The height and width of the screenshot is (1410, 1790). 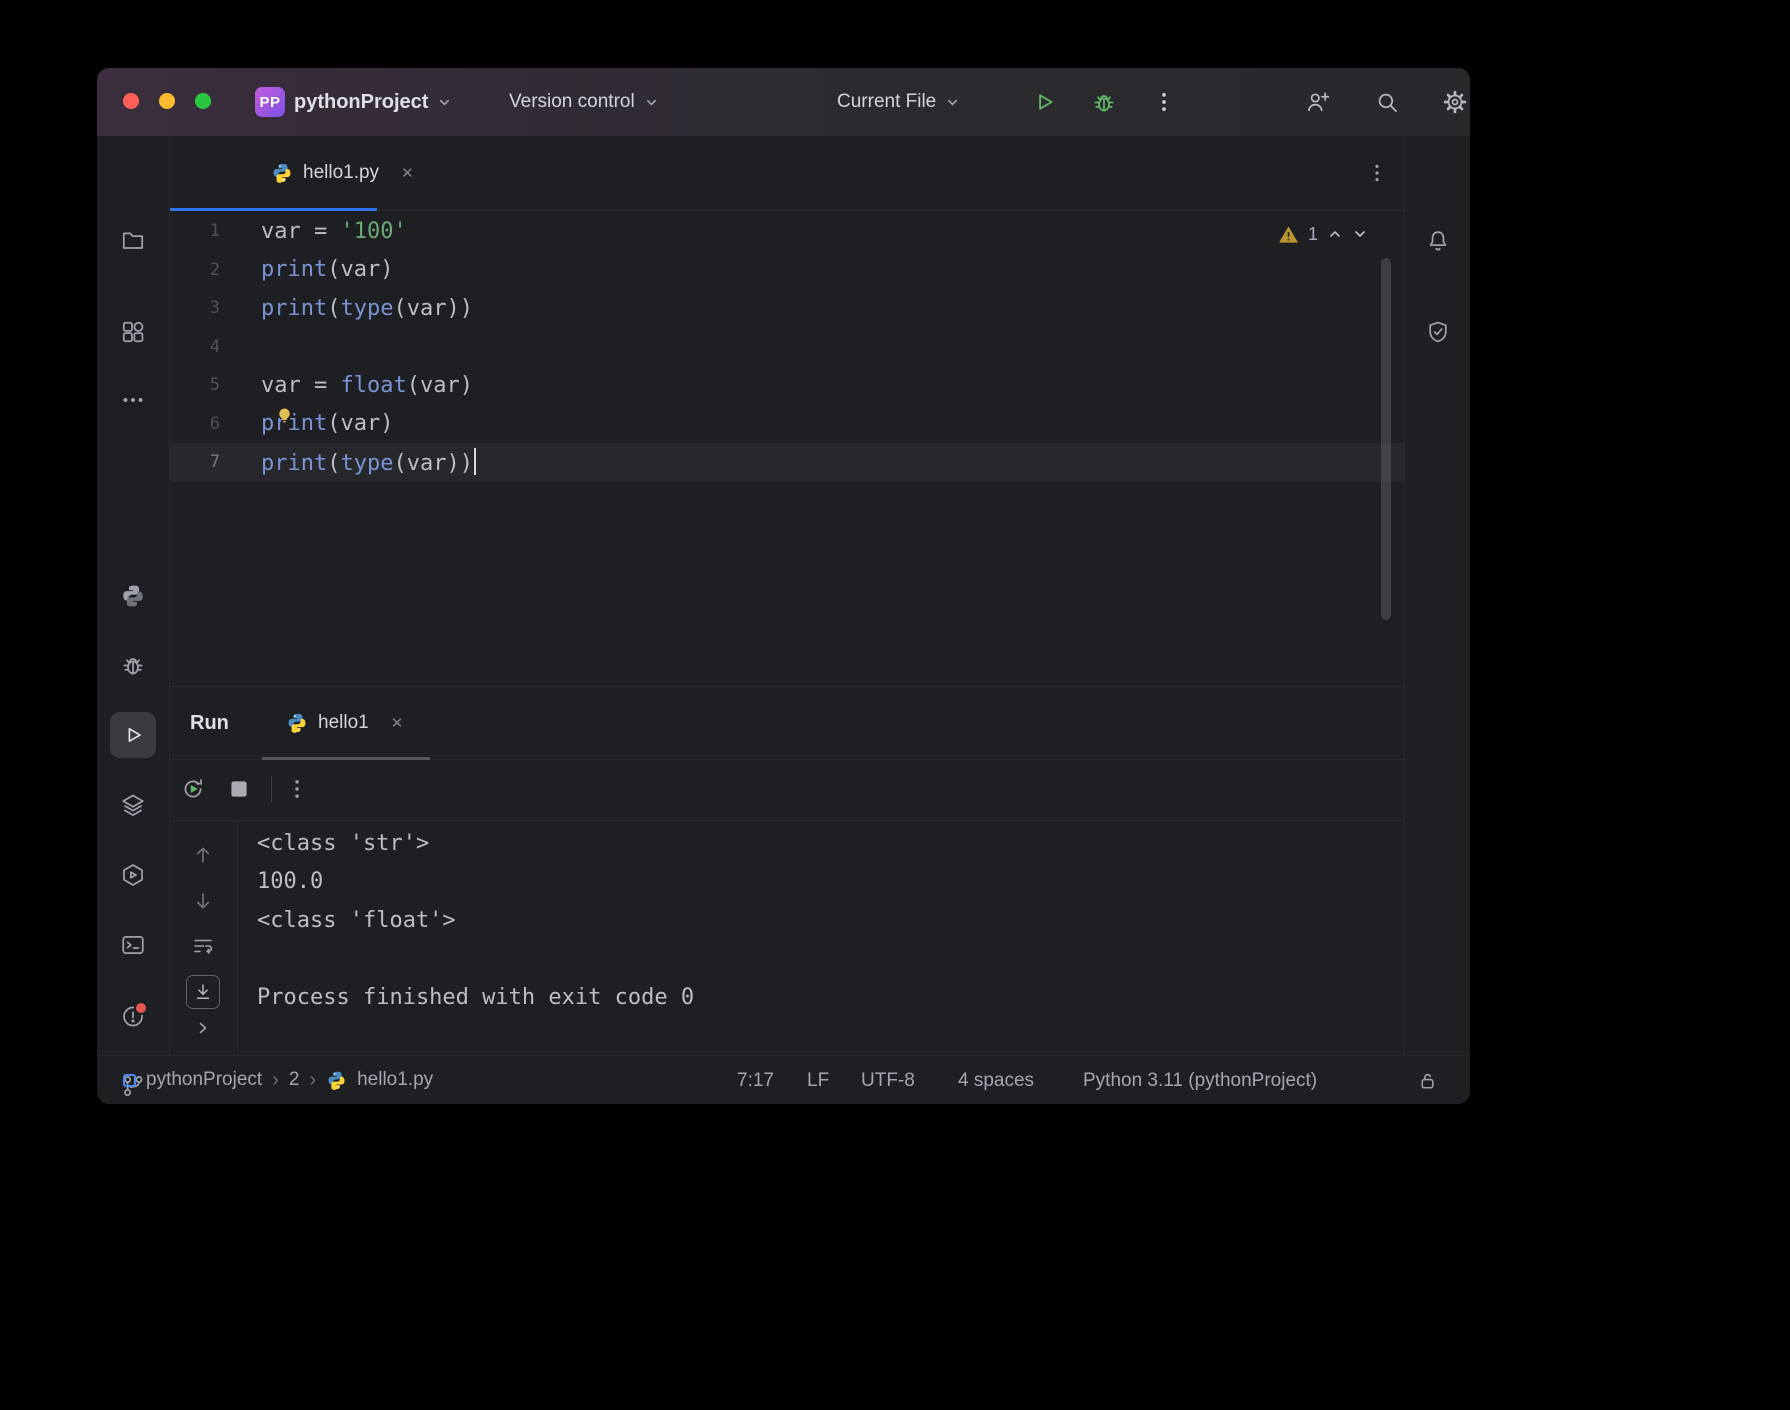 I want to click on run-panel-title: Run, so click(x=209, y=722).